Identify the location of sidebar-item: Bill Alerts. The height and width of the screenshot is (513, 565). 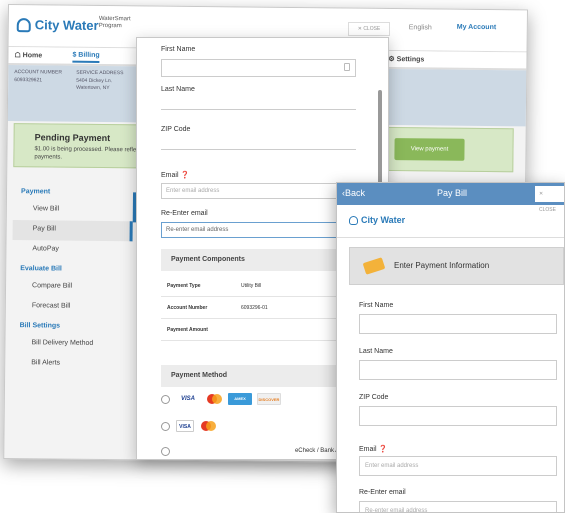
(71, 364).